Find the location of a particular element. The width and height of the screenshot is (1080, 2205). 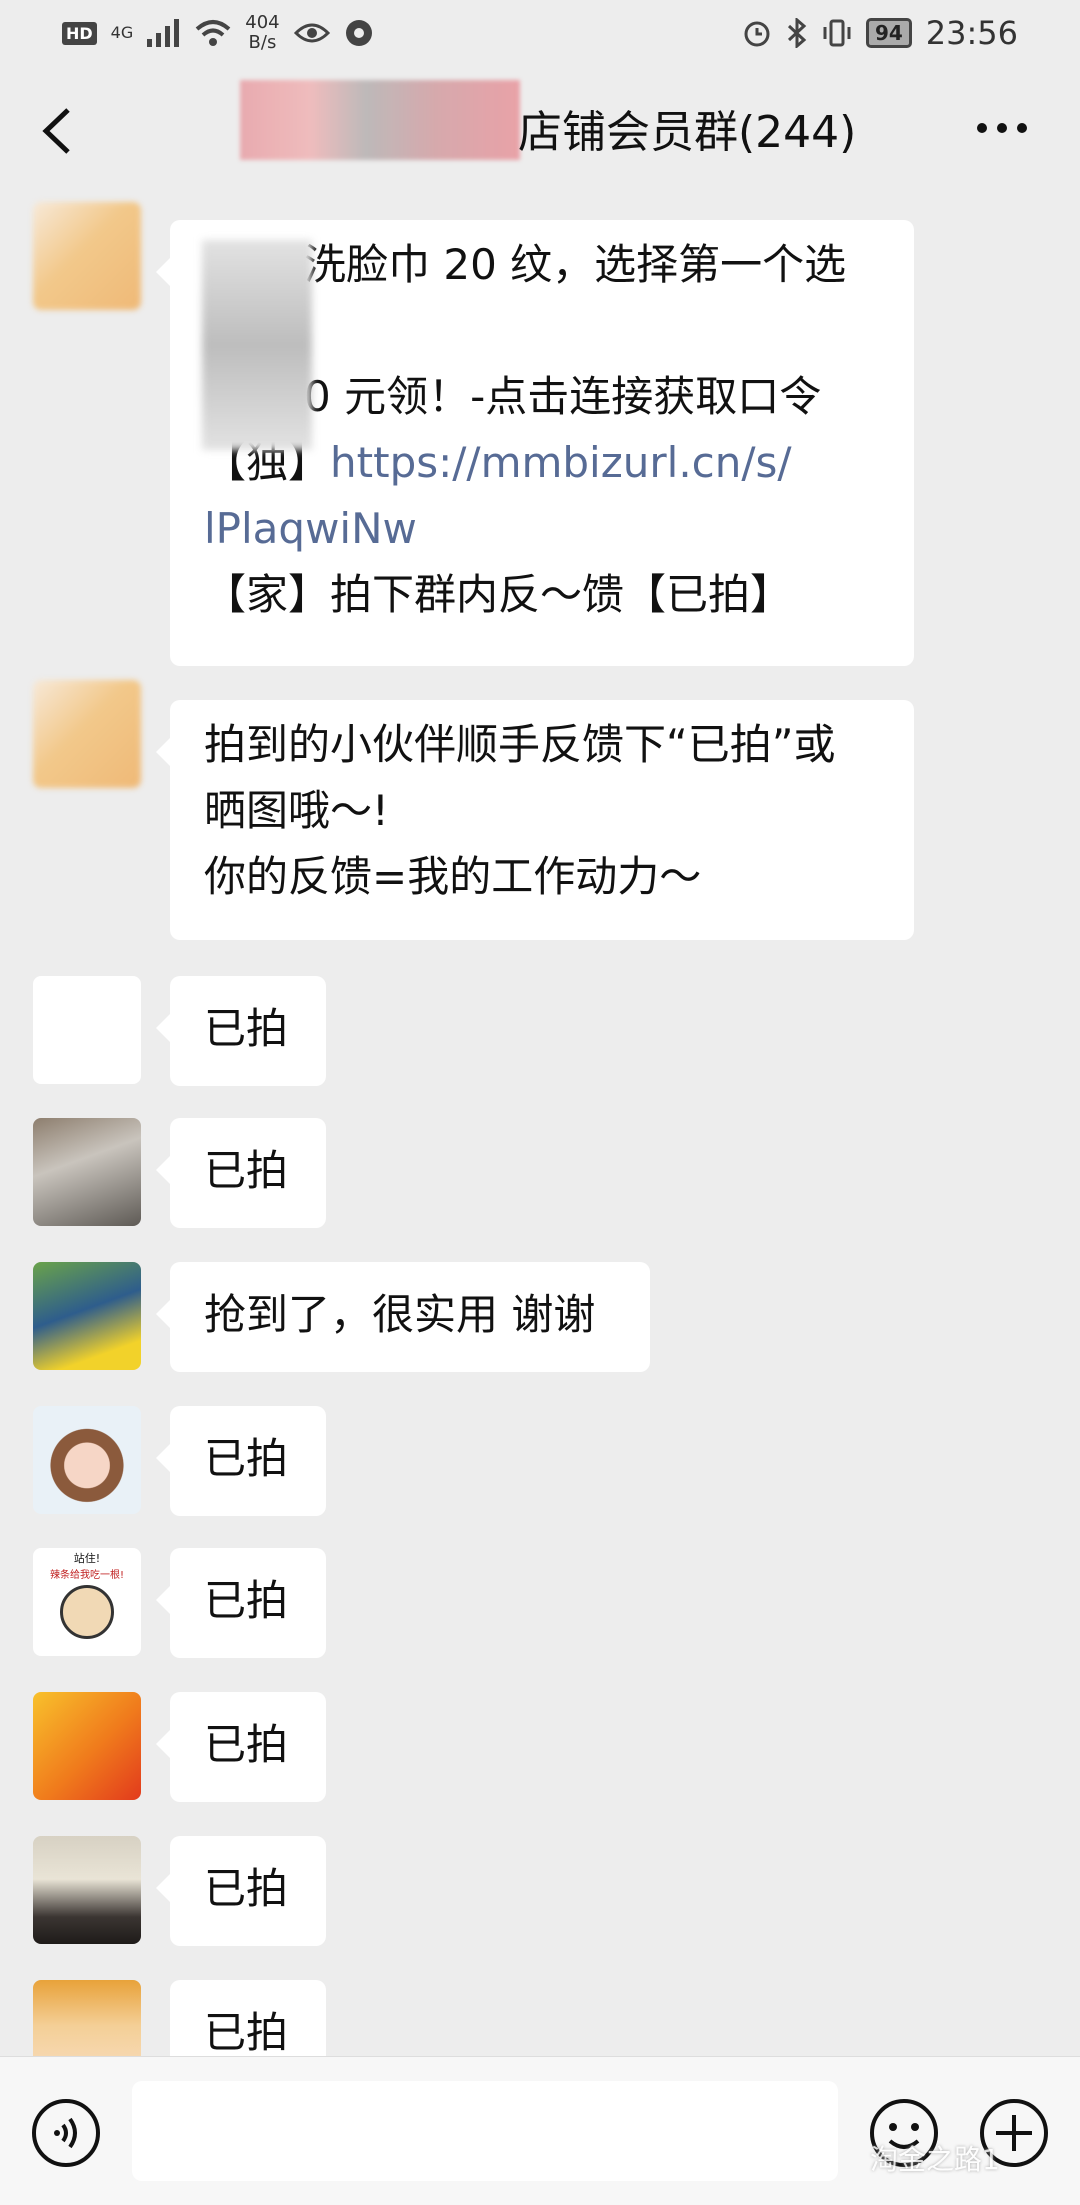

network-label: 4G is located at coordinates (122, 32).